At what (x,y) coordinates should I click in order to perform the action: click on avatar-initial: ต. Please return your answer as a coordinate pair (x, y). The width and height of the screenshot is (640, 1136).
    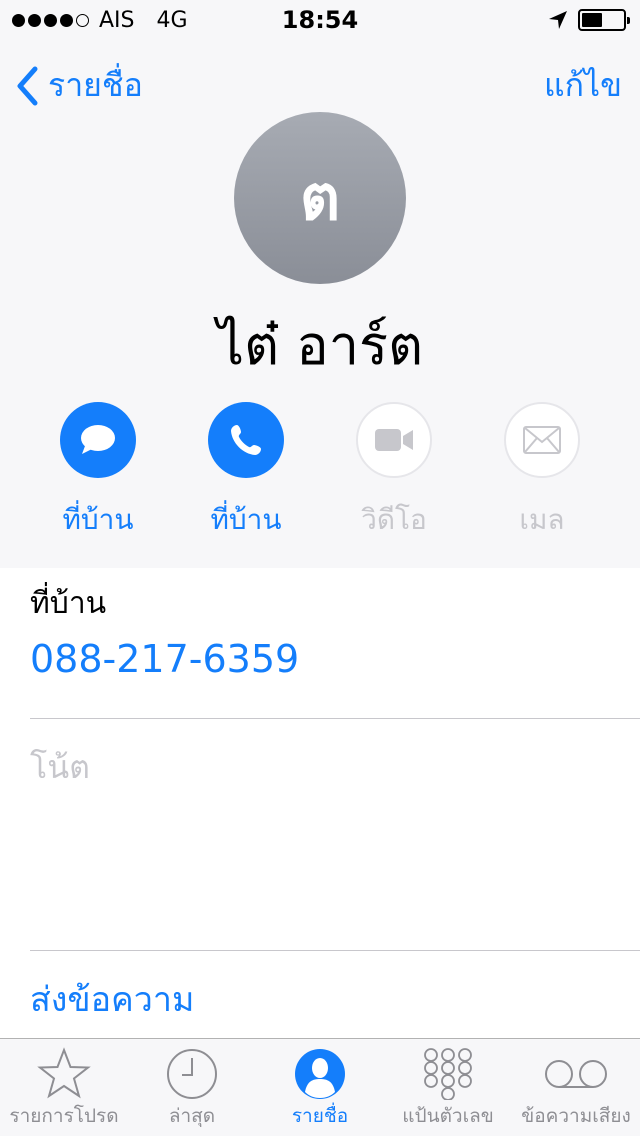
    Looking at the image, I should click on (320, 197).